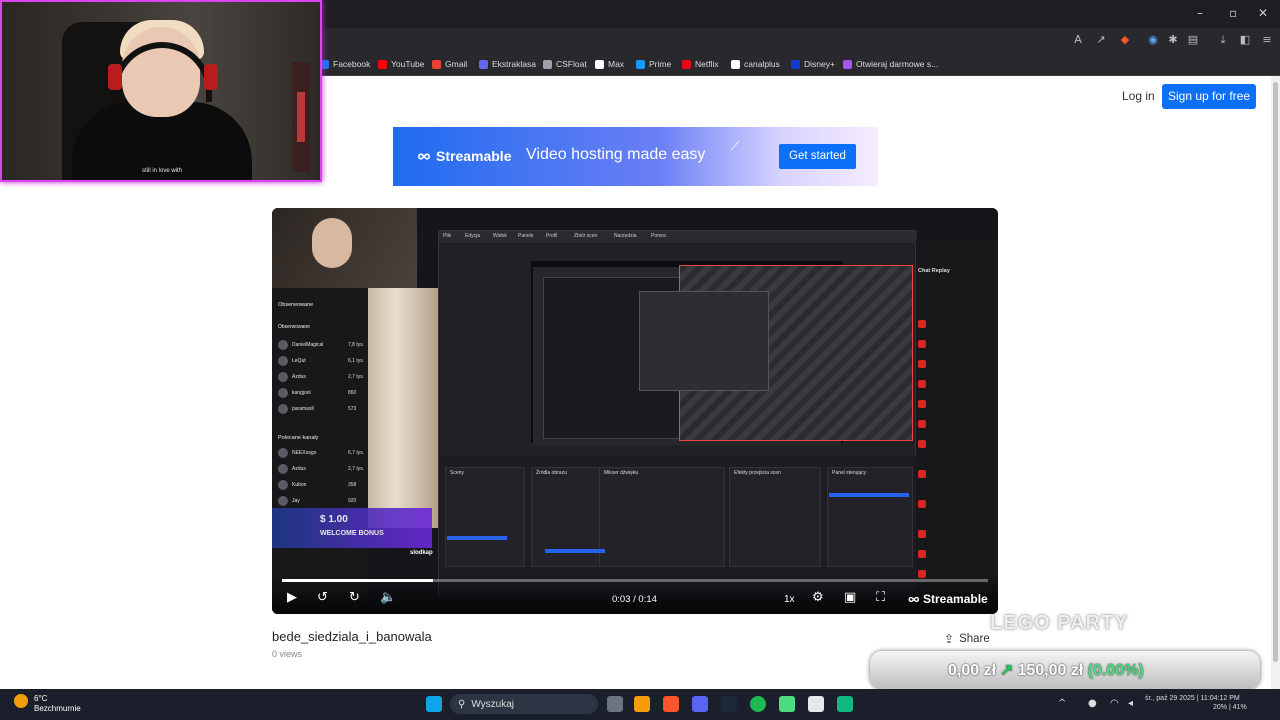  Describe the element at coordinates (473, 236) in the screenshot. I see `obs-menu-item: Edycja` at that location.